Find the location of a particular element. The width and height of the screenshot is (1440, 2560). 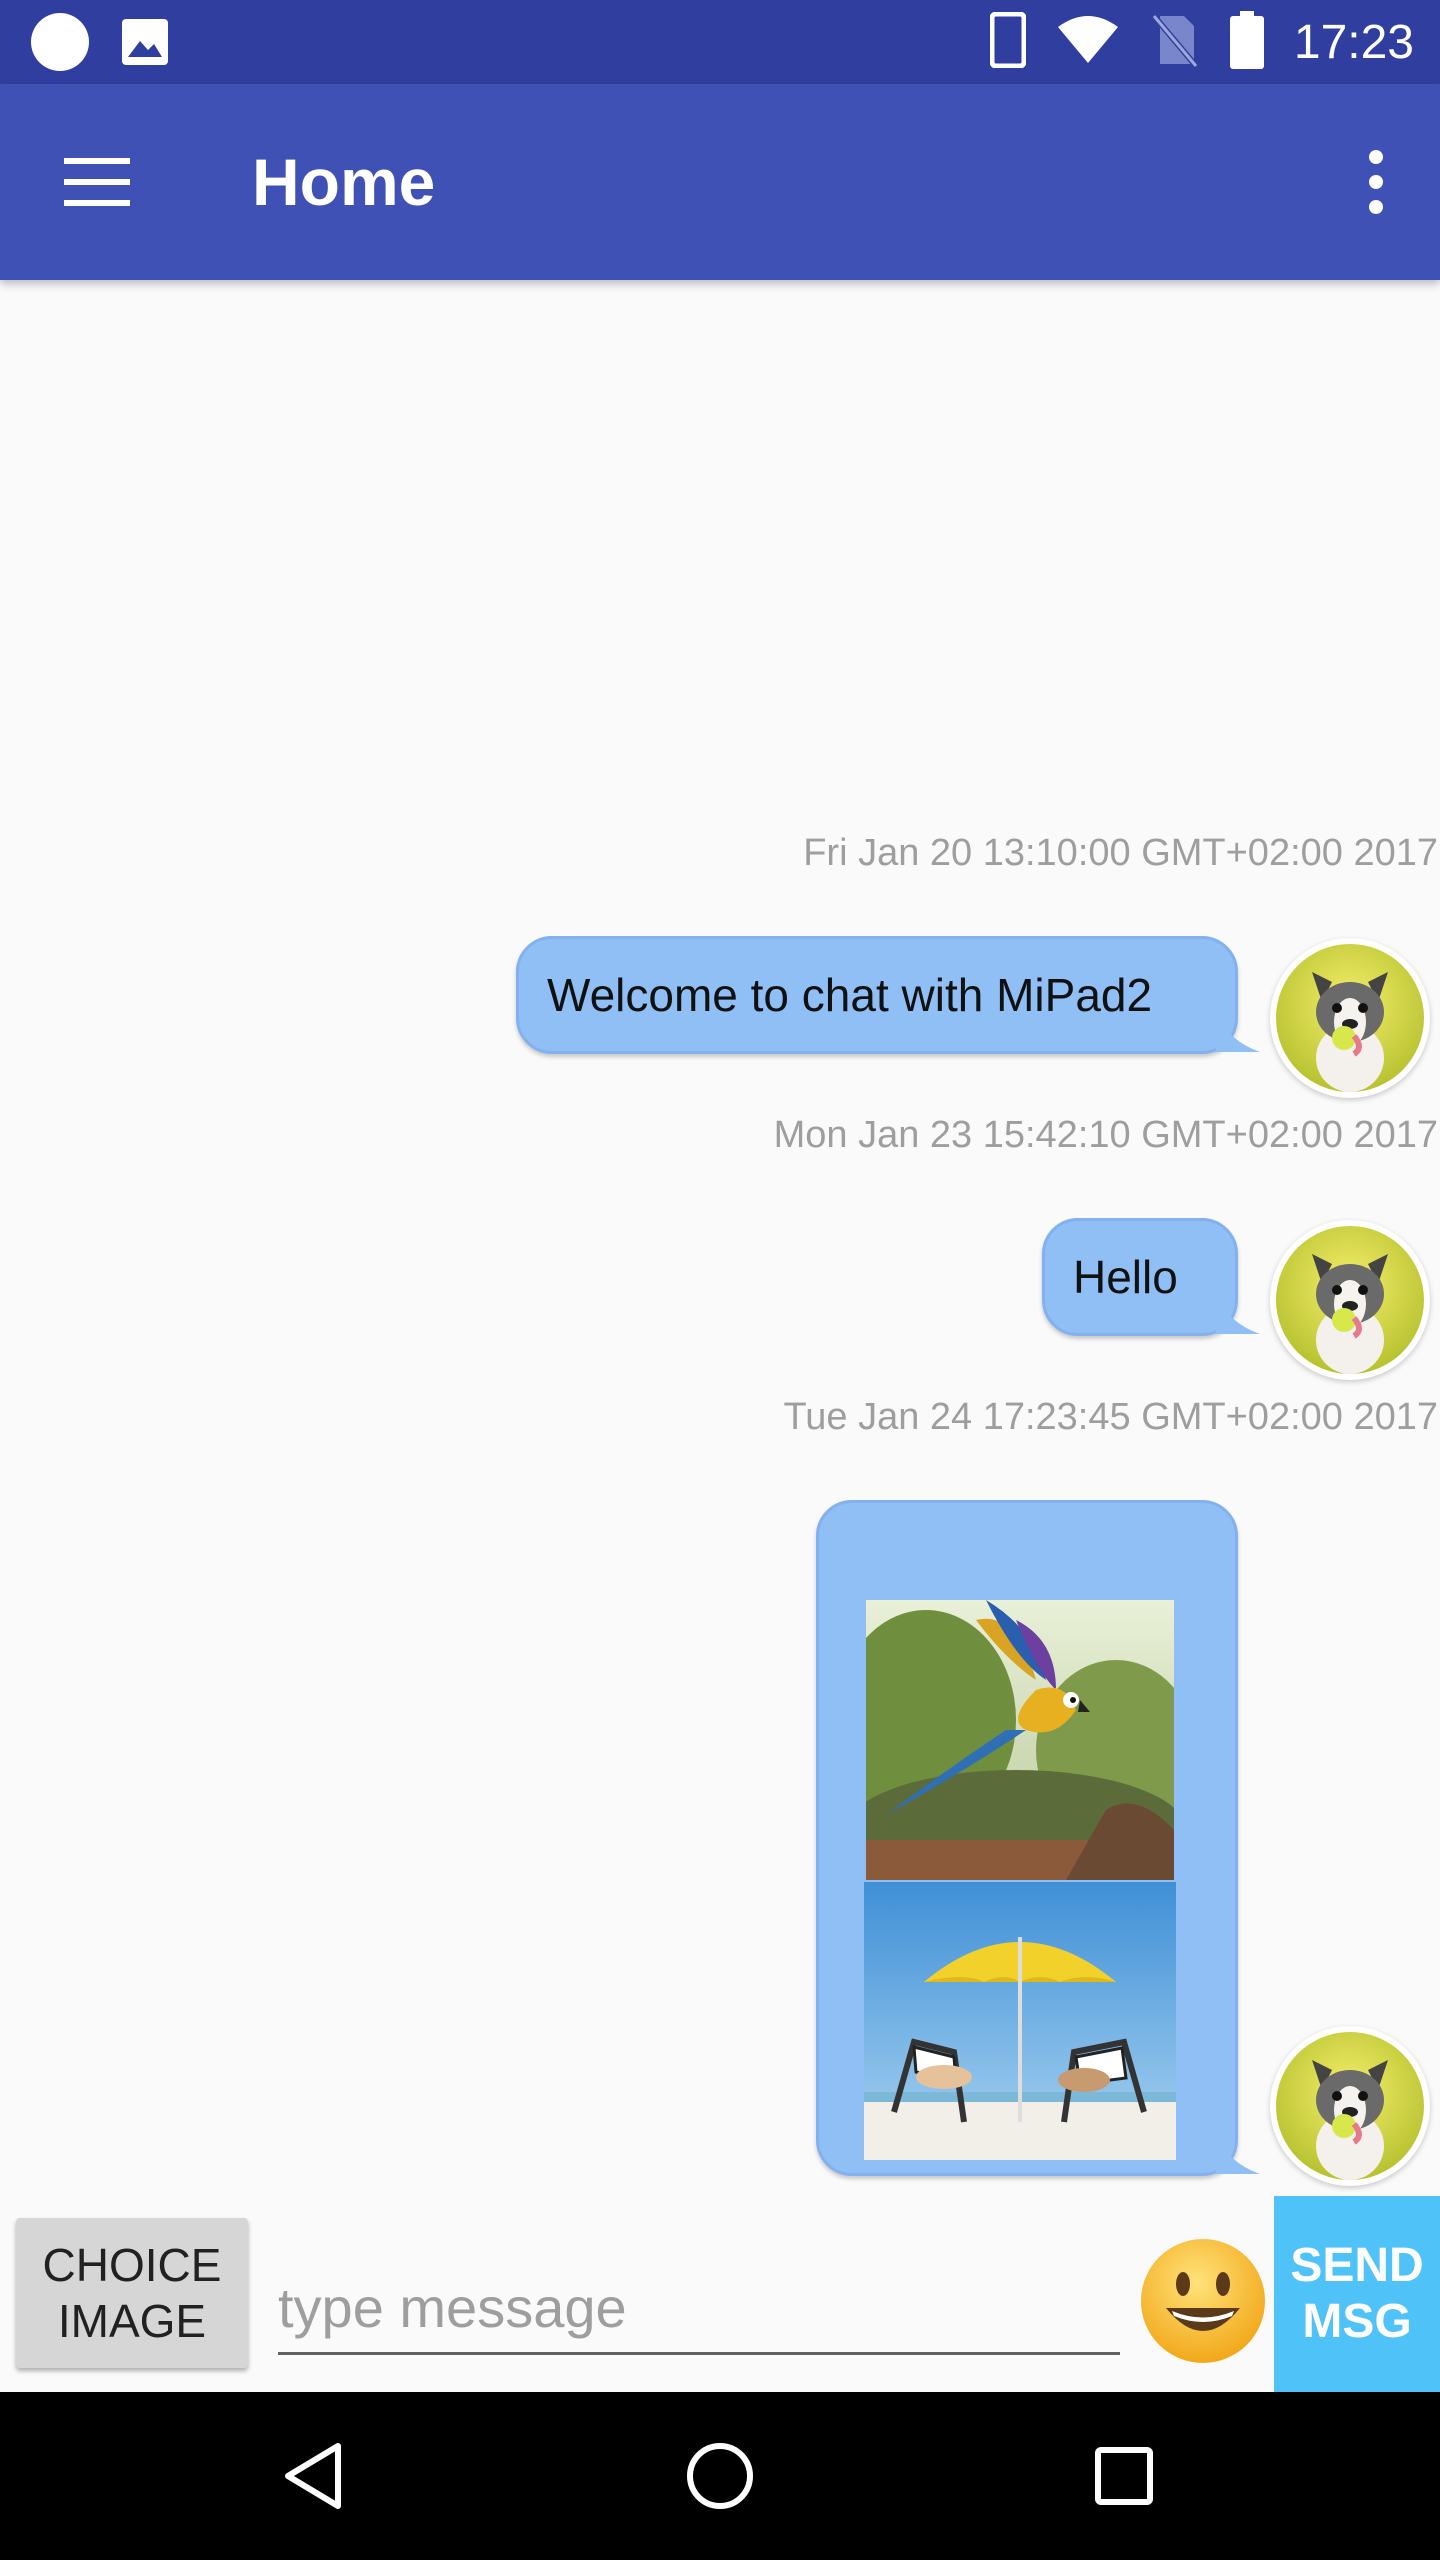

back-icon is located at coordinates (316, 2476).